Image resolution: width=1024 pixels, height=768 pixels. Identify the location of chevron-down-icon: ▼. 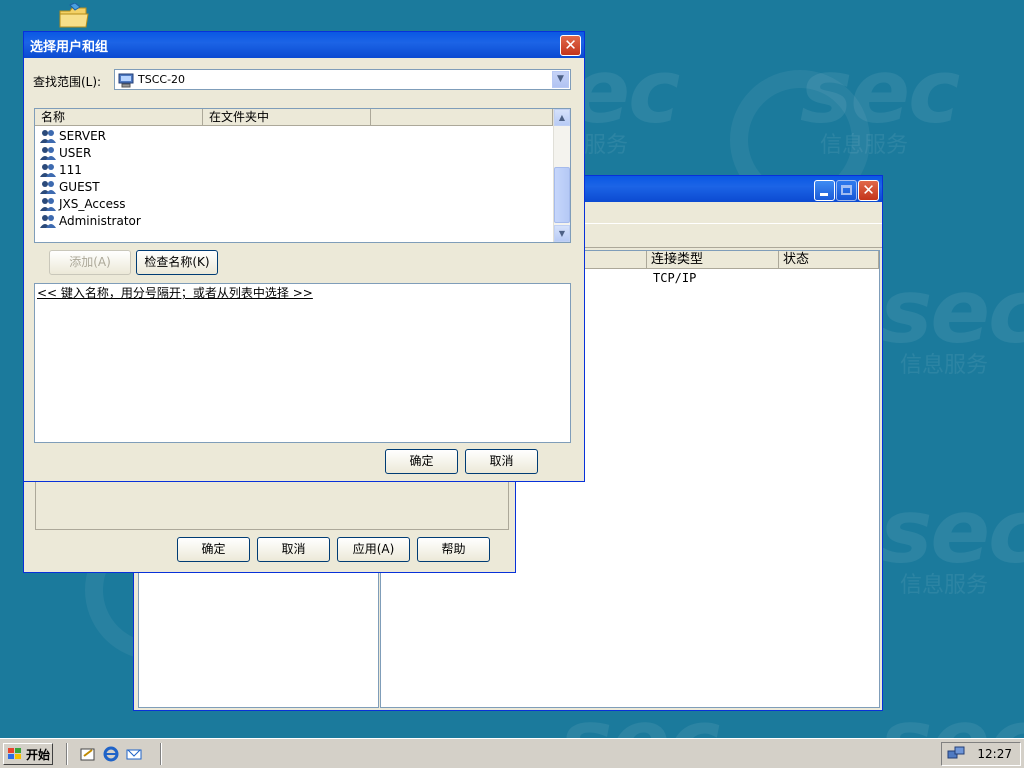
(560, 79).